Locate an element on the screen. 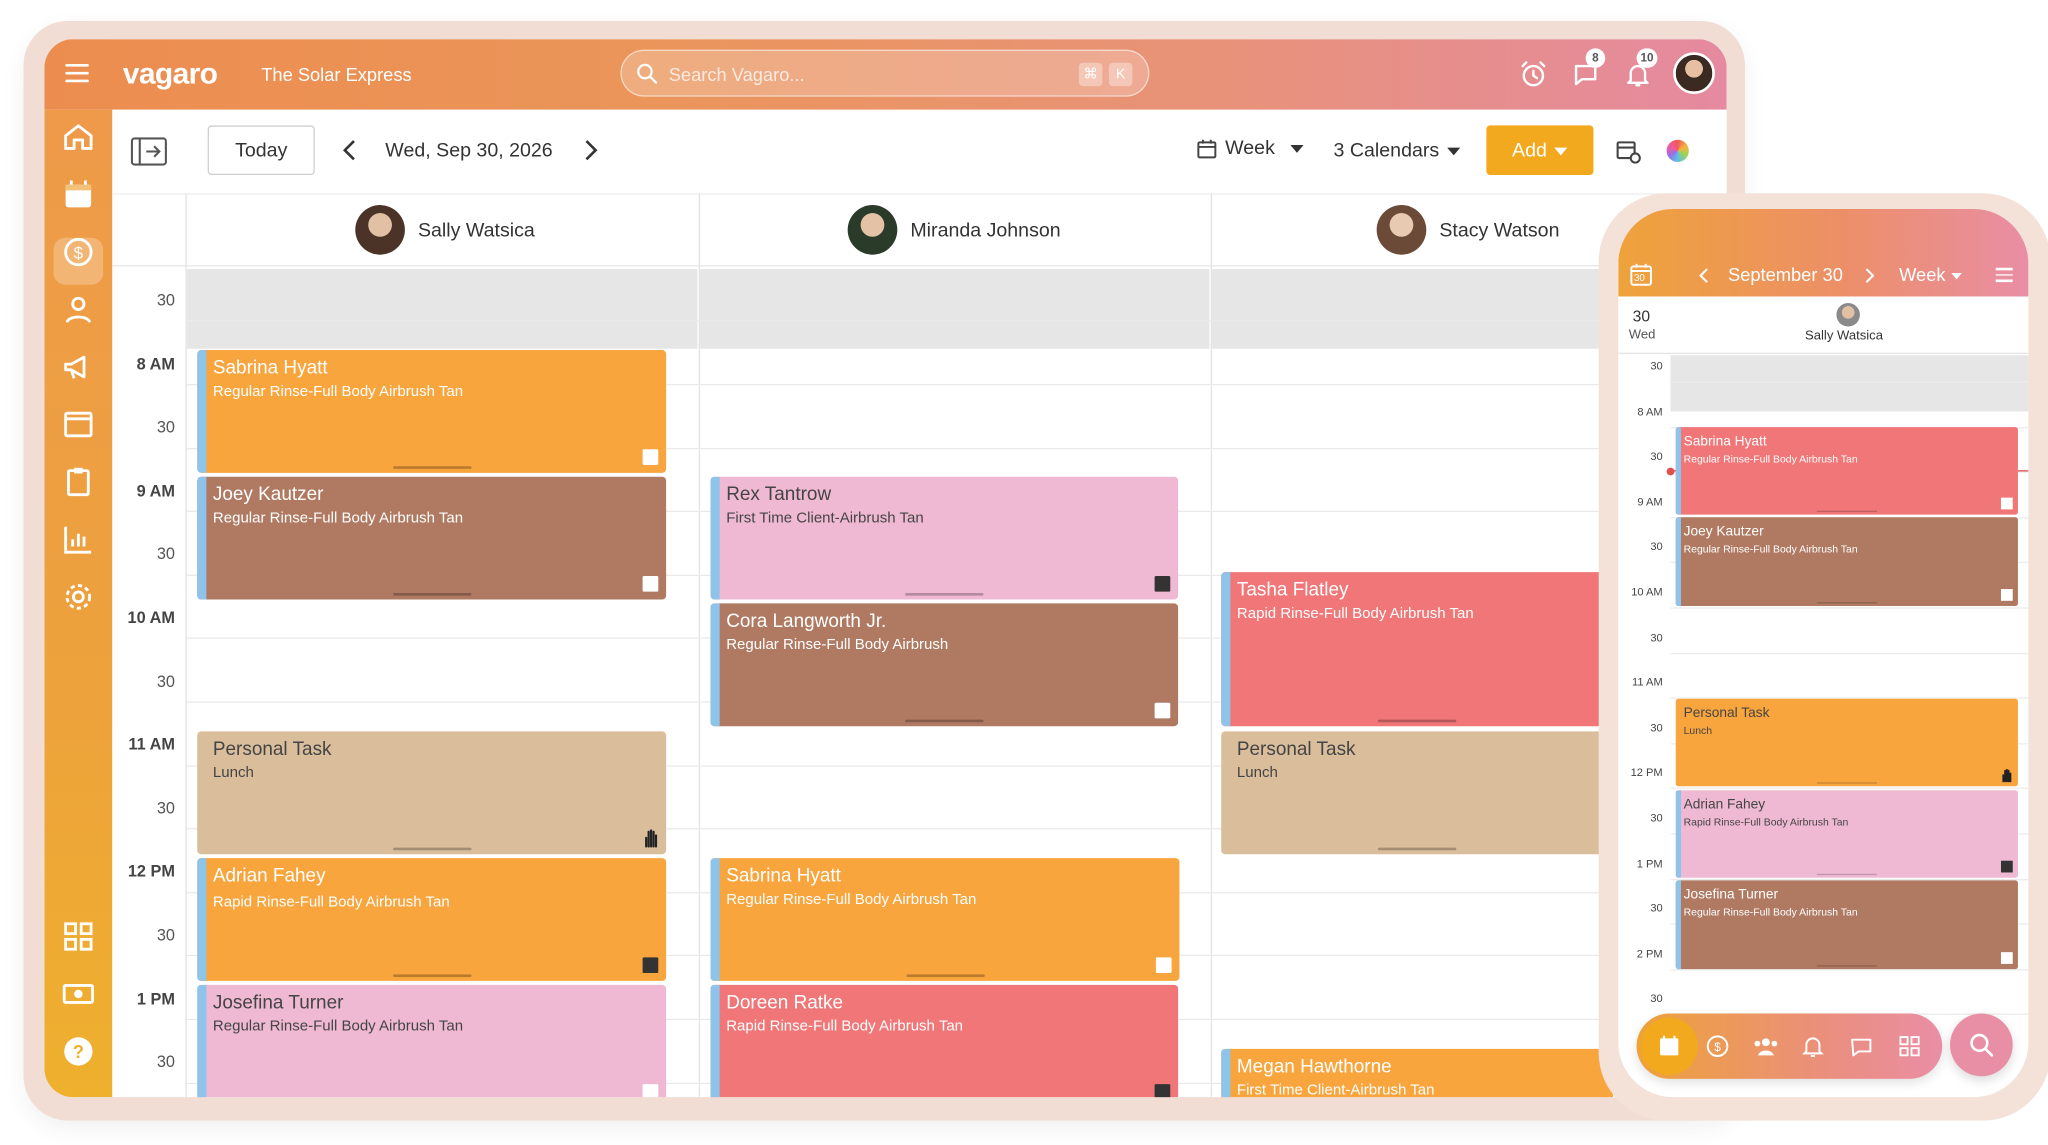 The image size is (2048, 1145). add-button: Add is located at coordinates (1540, 150).